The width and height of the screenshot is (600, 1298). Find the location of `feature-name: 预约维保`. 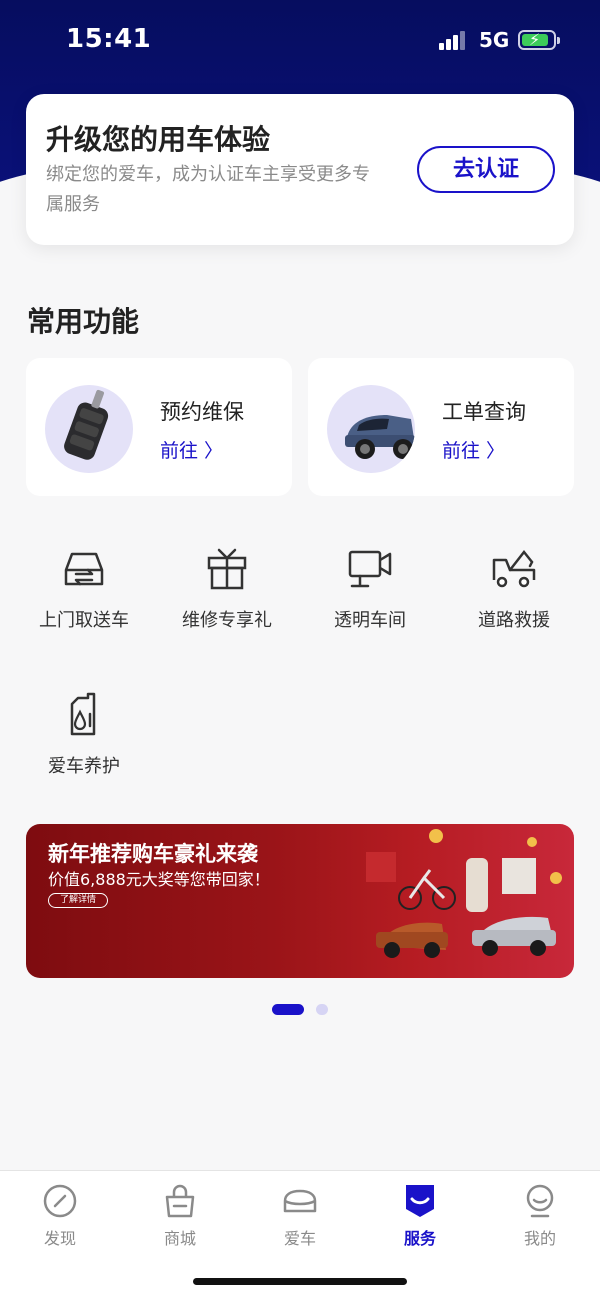

feature-name: 预约维保 is located at coordinates (202, 412).